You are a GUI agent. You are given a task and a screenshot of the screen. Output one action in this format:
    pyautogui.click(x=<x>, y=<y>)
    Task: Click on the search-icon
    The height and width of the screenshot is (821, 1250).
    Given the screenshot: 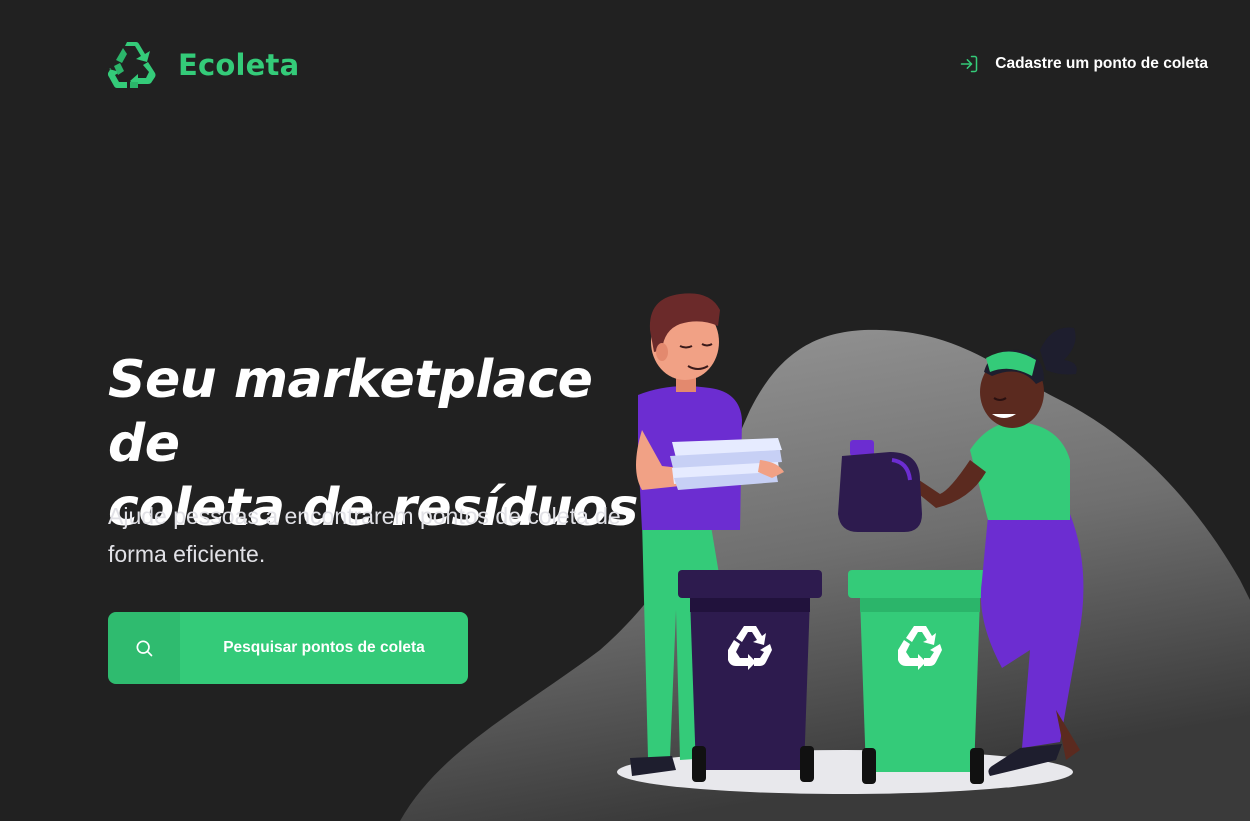 What is the action you would take?
    pyautogui.click(x=144, y=648)
    